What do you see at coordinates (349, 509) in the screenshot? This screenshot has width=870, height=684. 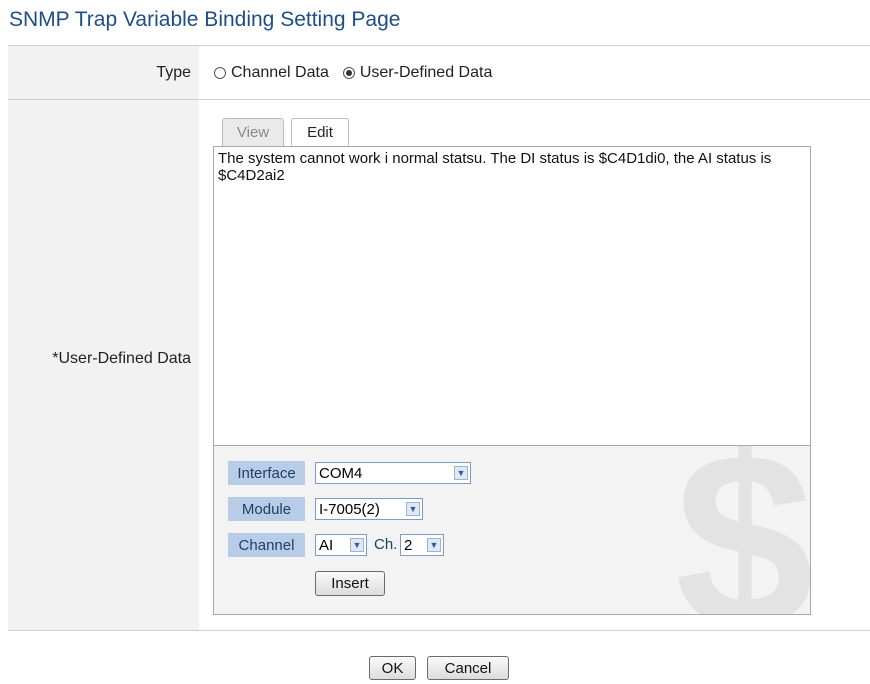 I see `module-select-value: I-7005(2)` at bounding box center [349, 509].